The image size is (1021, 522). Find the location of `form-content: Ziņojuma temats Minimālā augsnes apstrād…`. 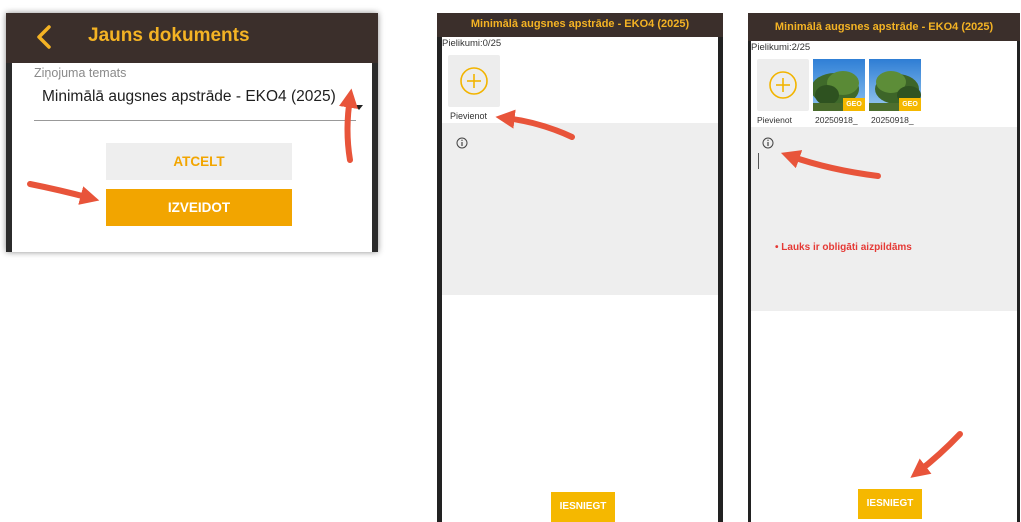

form-content: Ziņojuma temats Minimālā augsnes apstrād… is located at coordinates (192, 157).